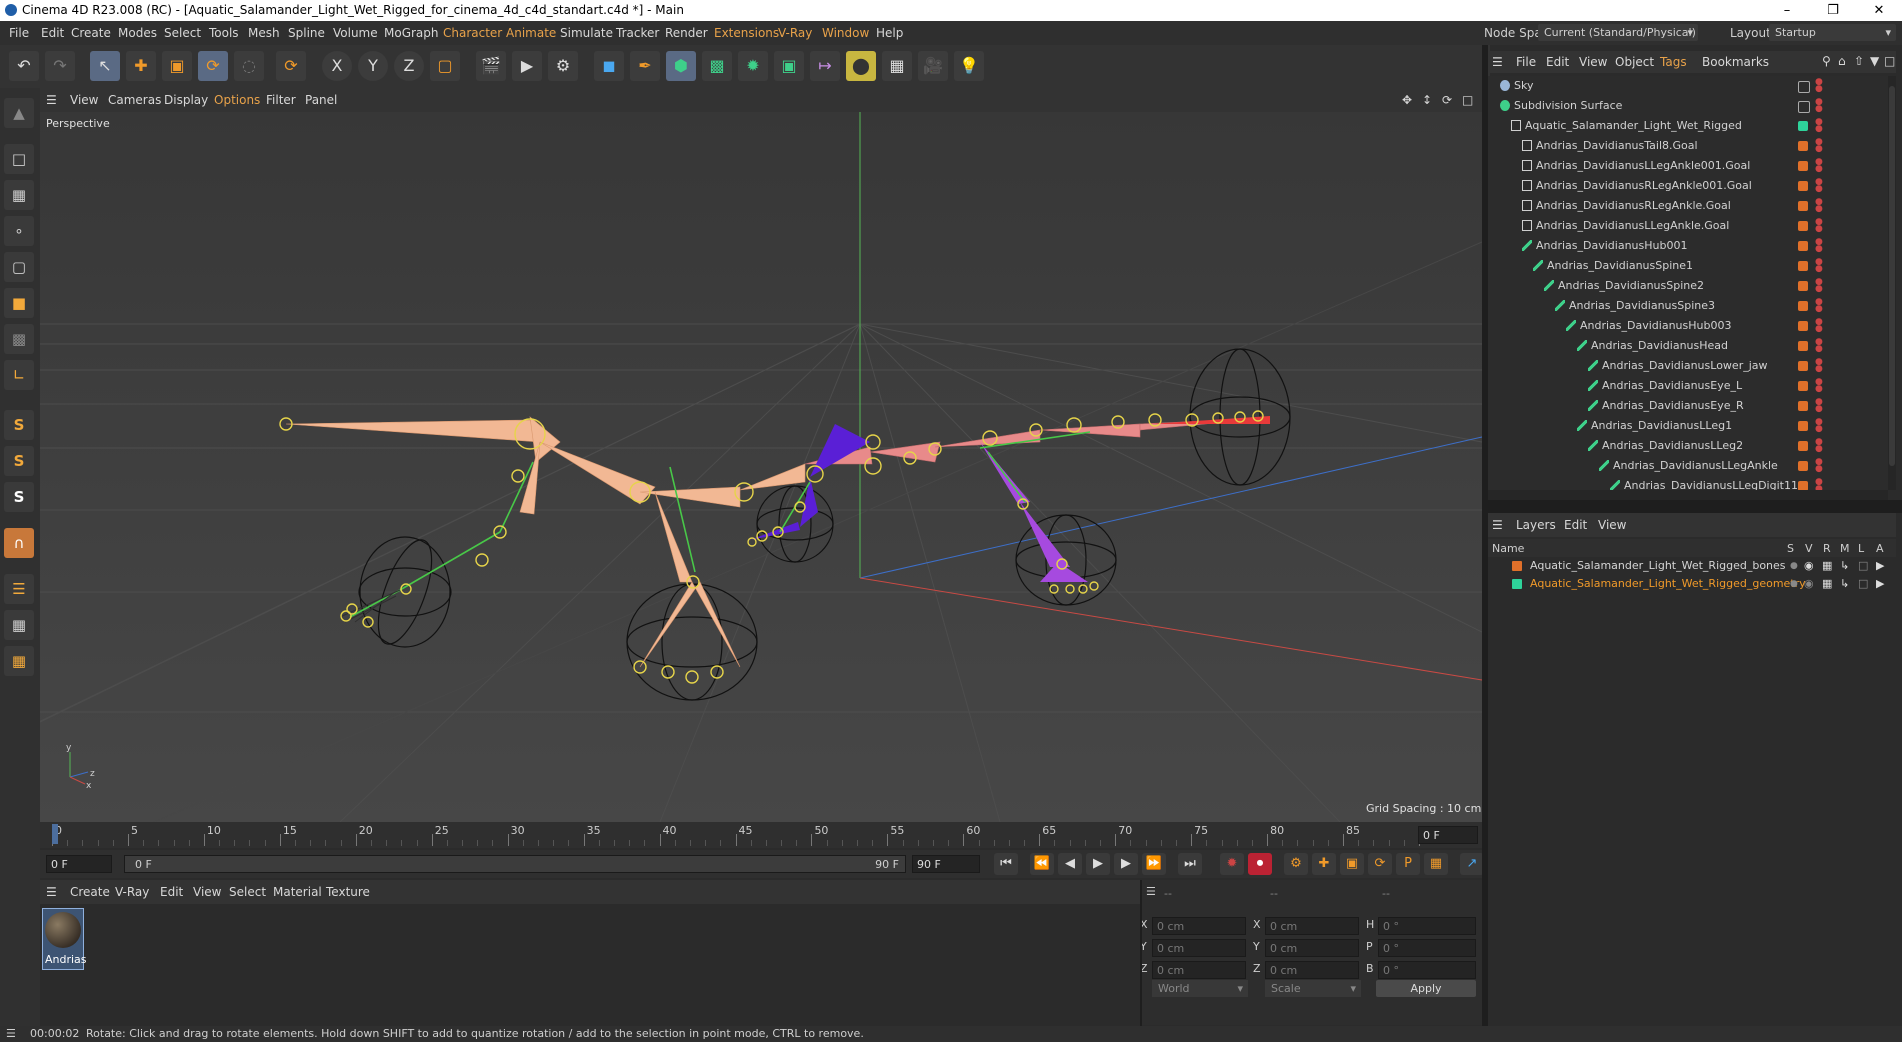 The width and height of the screenshot is (1902, 1042). Describe the element at coordinates (1688, 466) in the screenshot. I see `object-row: Andrias_DavidianusLLegAnkle ● ●` at that location.